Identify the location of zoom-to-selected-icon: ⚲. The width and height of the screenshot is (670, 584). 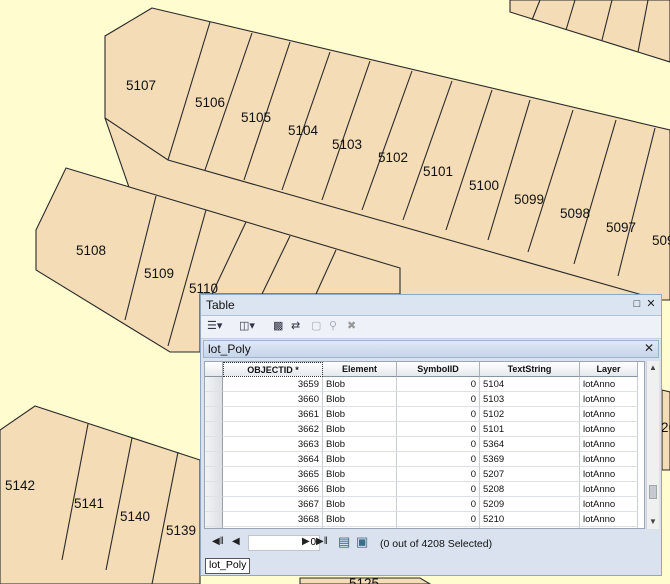
(333, 326).